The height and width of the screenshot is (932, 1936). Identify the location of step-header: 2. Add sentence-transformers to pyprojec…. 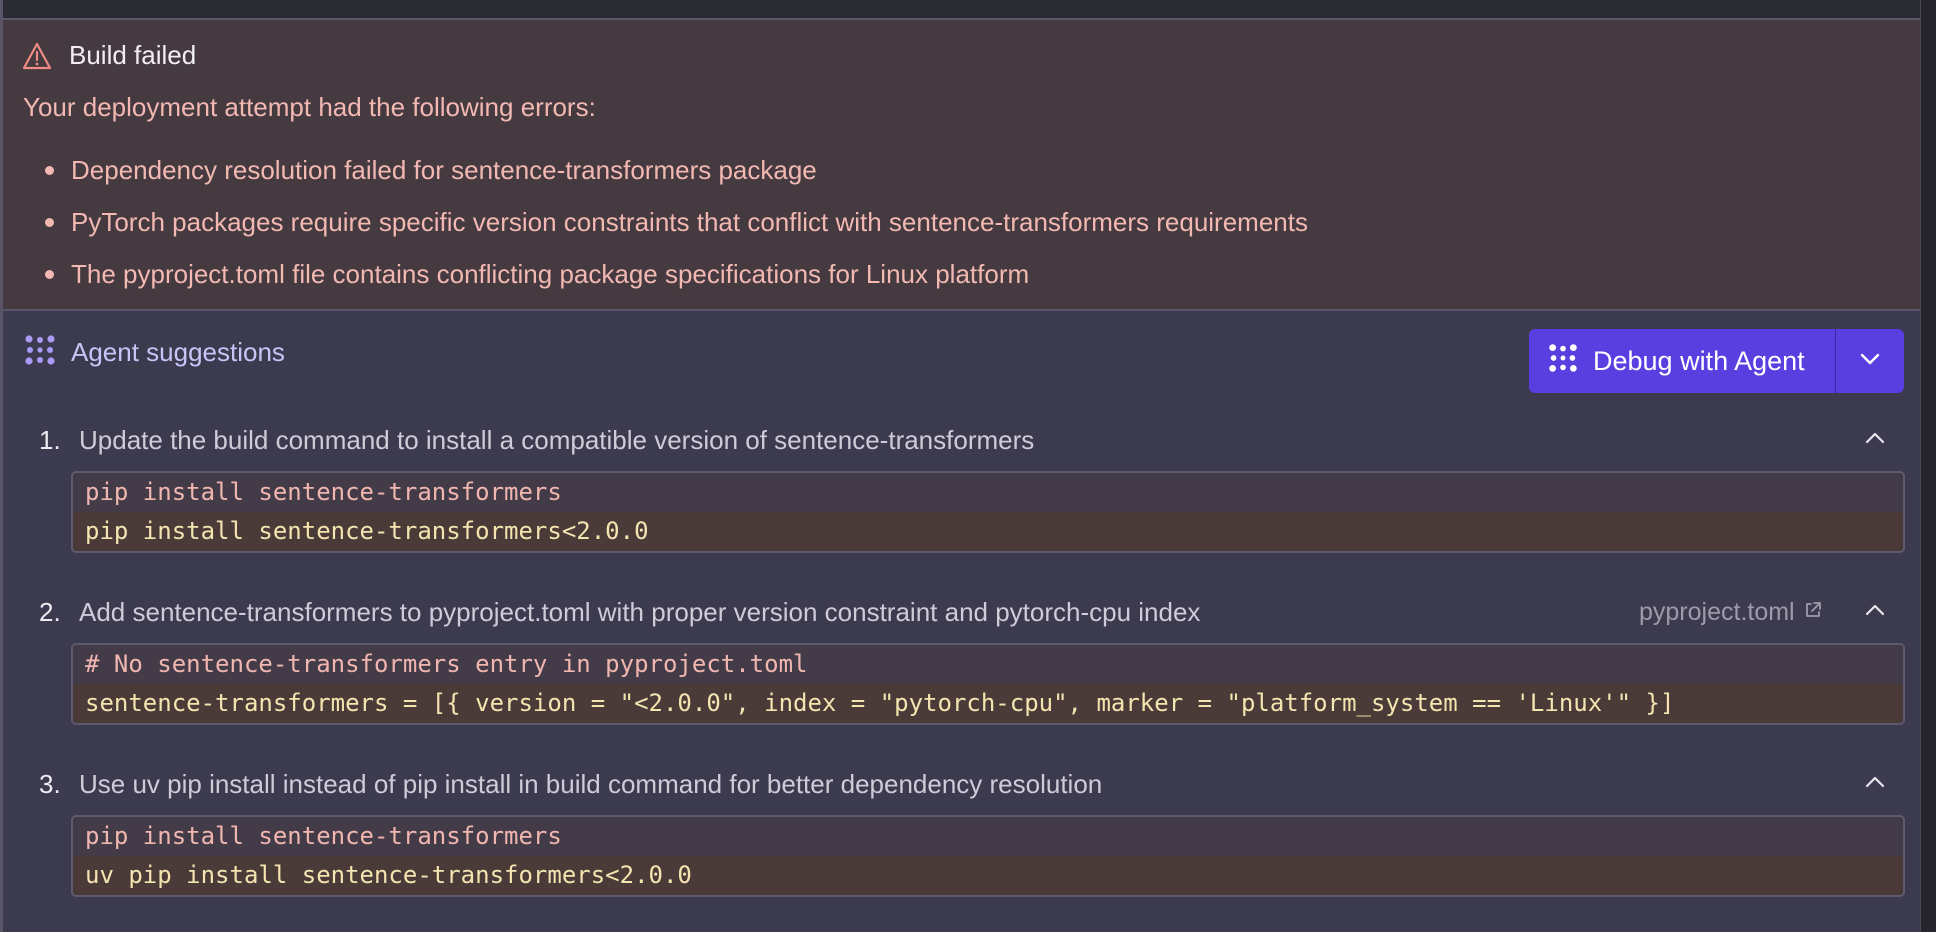
(619, 612).